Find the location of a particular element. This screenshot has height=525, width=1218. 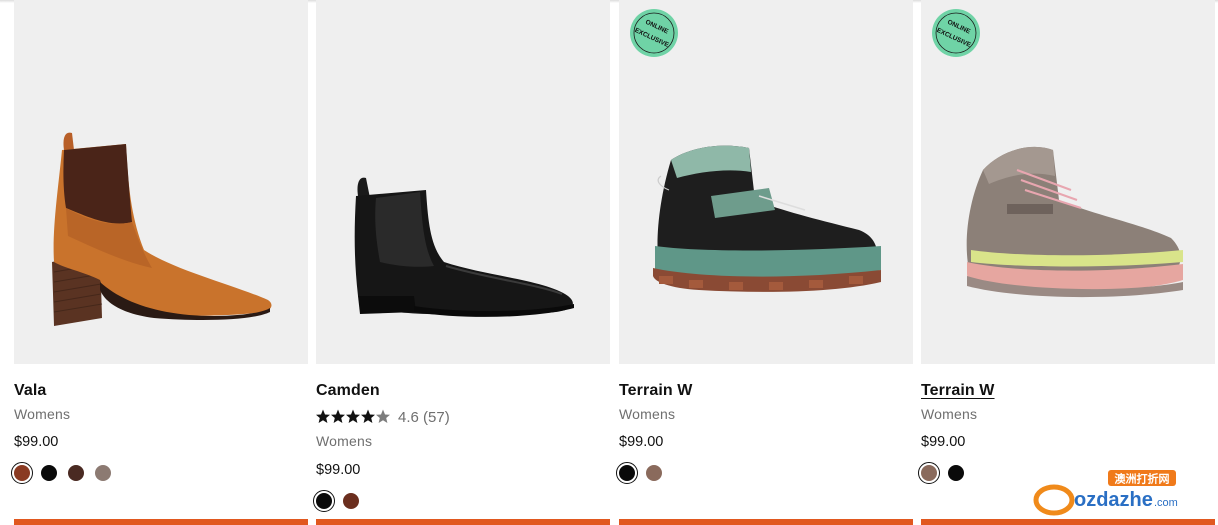

rating-count: (57) is located at coordinates (436, 417).